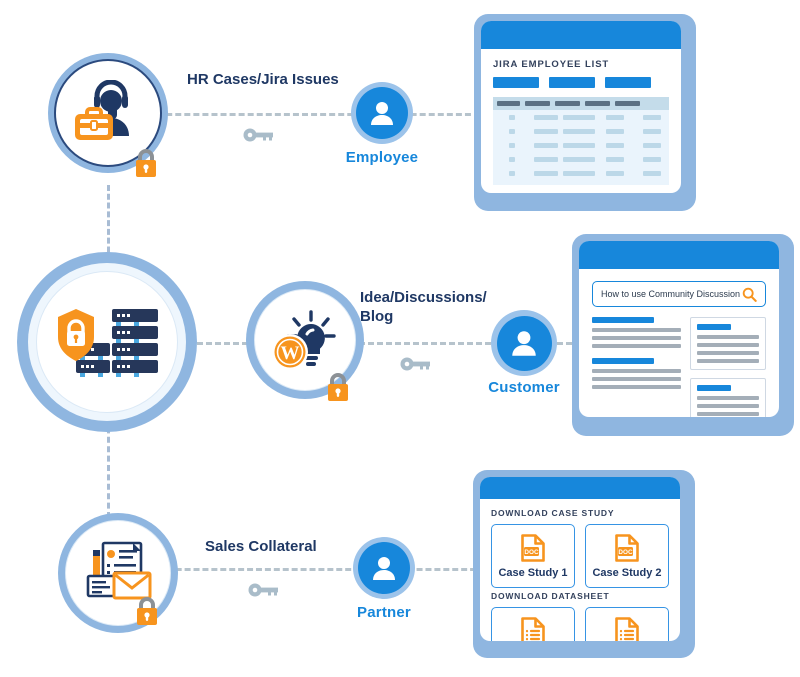 The height and width of the screenshot is (677, 800). What do you see at coordinates (551, 64) in the screenshot?
I see `window-title-employee: JIRA EMPLOYEE LIST` at bounding box center [551, 64].